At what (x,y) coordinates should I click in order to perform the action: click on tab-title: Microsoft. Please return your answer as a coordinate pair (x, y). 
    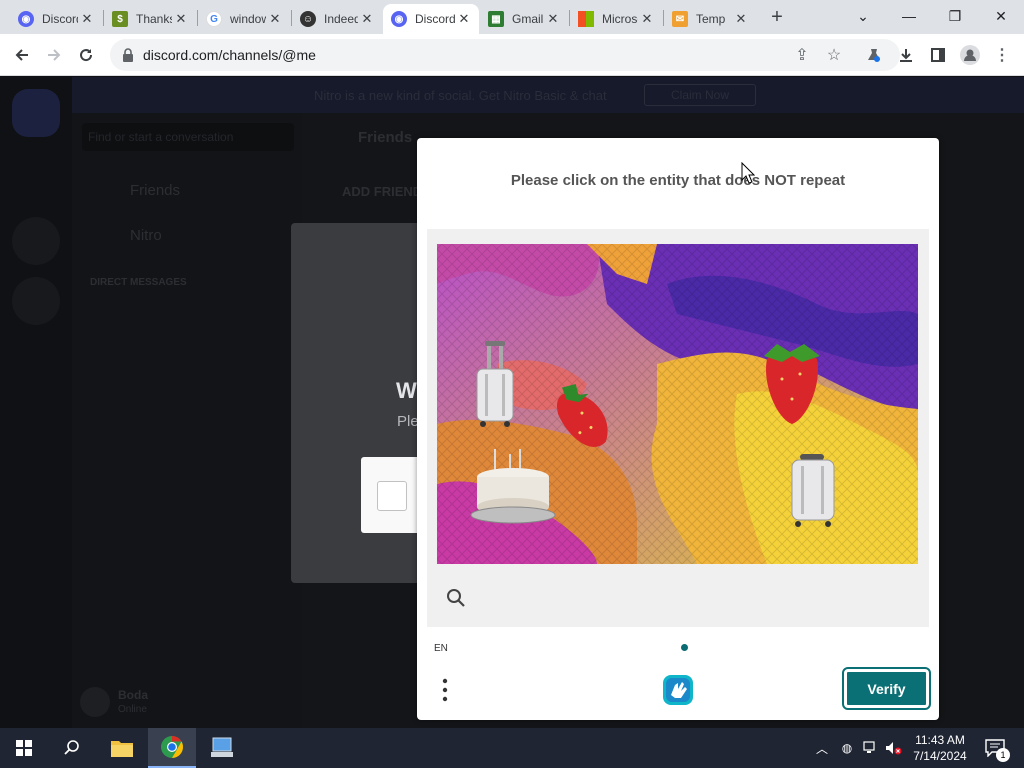
    Looking at the image, I should click on (620, 19).